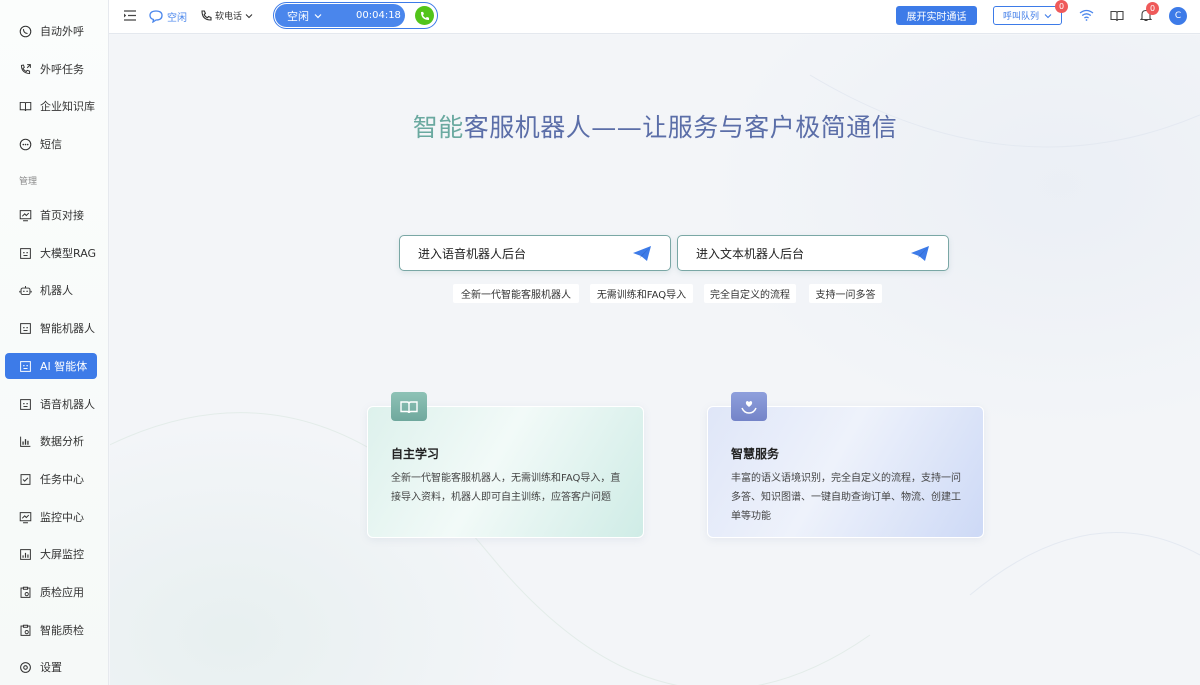  I want to click on sidebar-item-label: 短信, so click(51, 144).